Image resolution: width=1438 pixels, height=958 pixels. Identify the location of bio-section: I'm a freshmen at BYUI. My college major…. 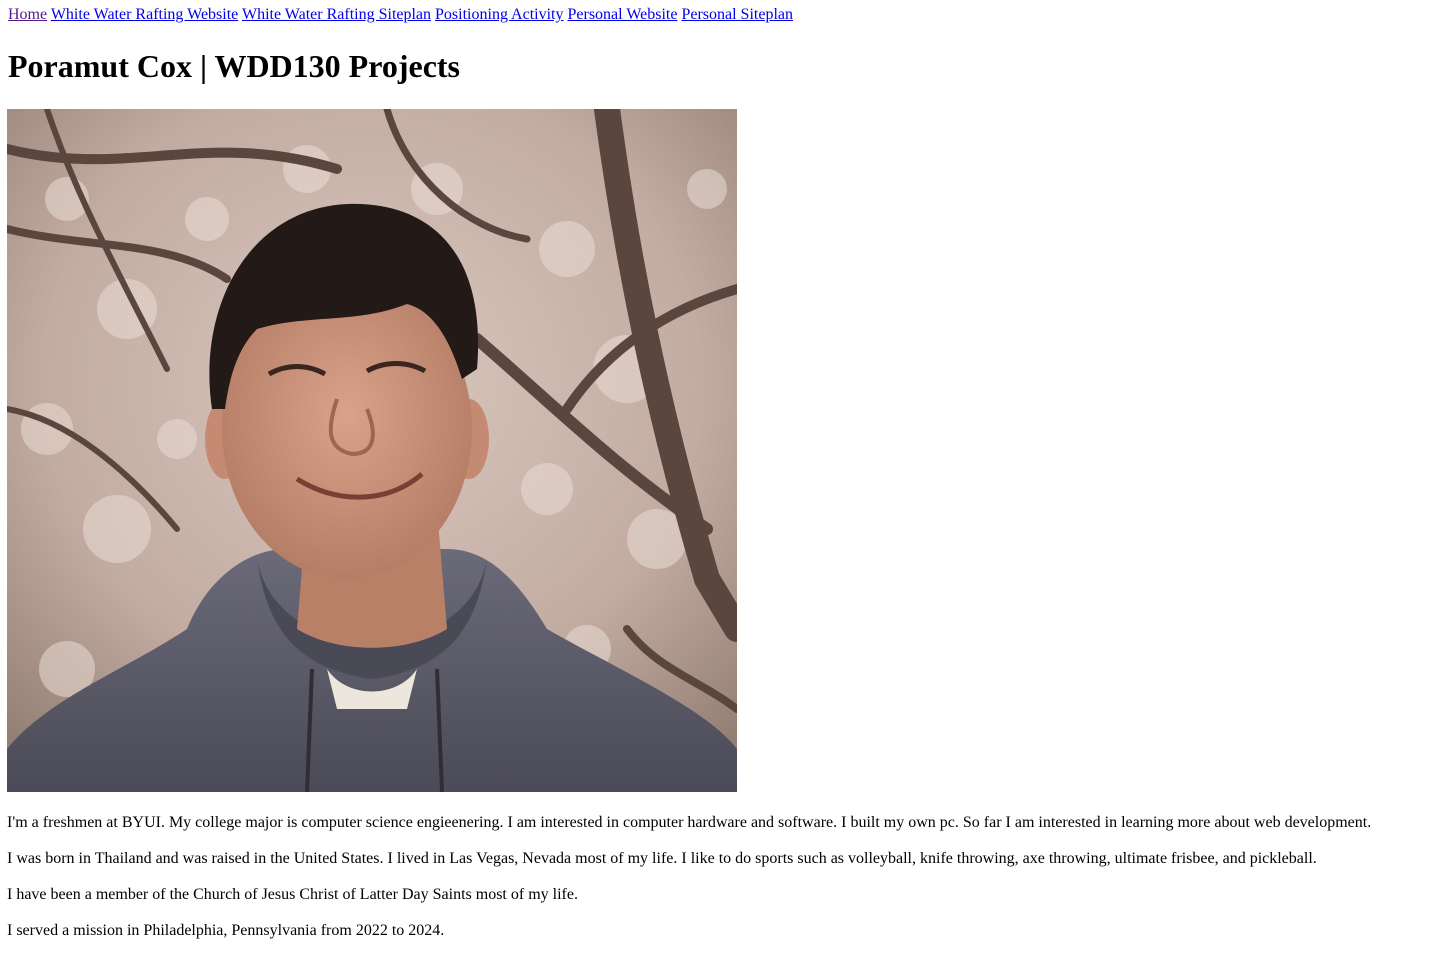
(719, 886).